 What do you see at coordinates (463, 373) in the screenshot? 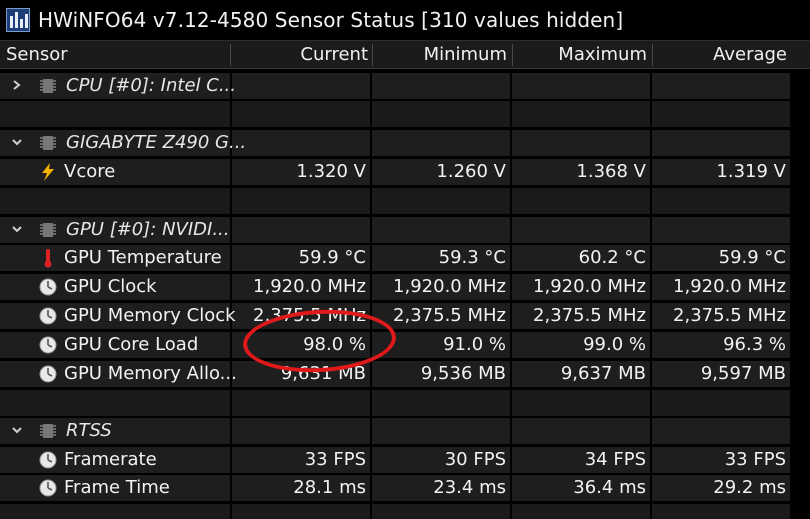
I see `minimum-value: 9,536 MB` at bounding box center [463, 373].